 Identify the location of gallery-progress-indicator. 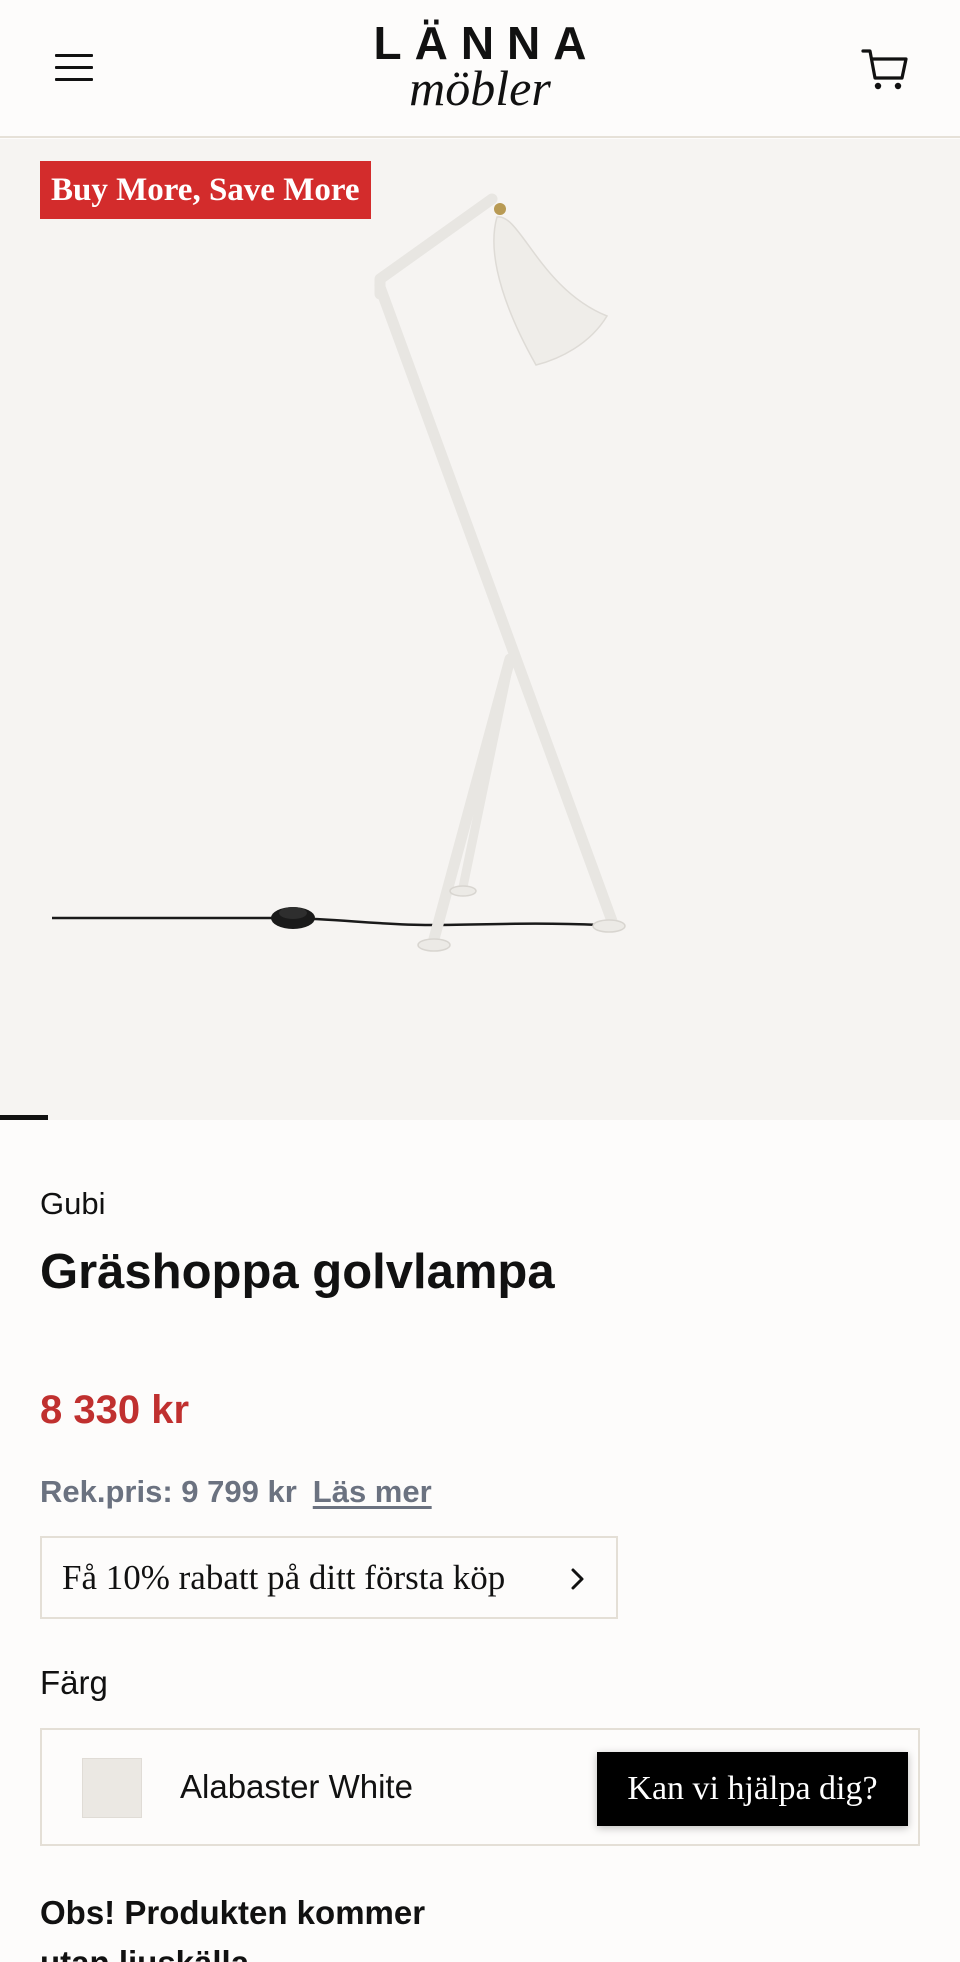
(24, 1117).